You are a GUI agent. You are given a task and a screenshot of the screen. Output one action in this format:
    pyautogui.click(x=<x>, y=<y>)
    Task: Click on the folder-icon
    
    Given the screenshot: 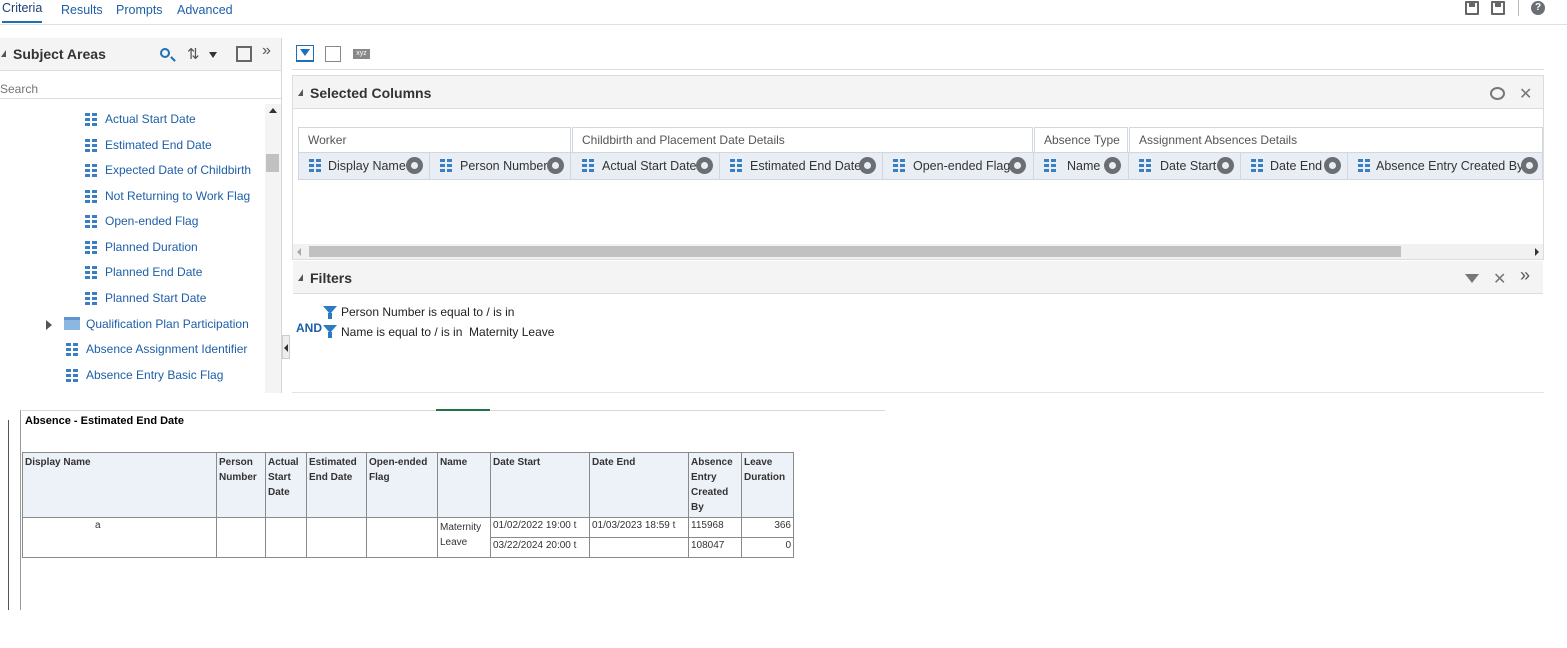 What is the action you would take?
    pyautogui.click(x=72, y=323)
    